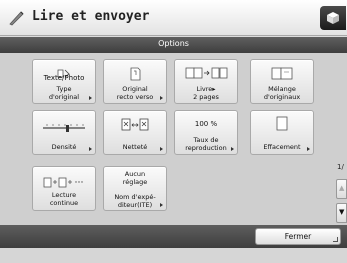 Image resolution: width=347 pixels, height=263 pixels. What do you see at coordinates (91, 16) in the screenshot?
I see `app-title: Lire et envoyer` at bounding box center [91, 16].